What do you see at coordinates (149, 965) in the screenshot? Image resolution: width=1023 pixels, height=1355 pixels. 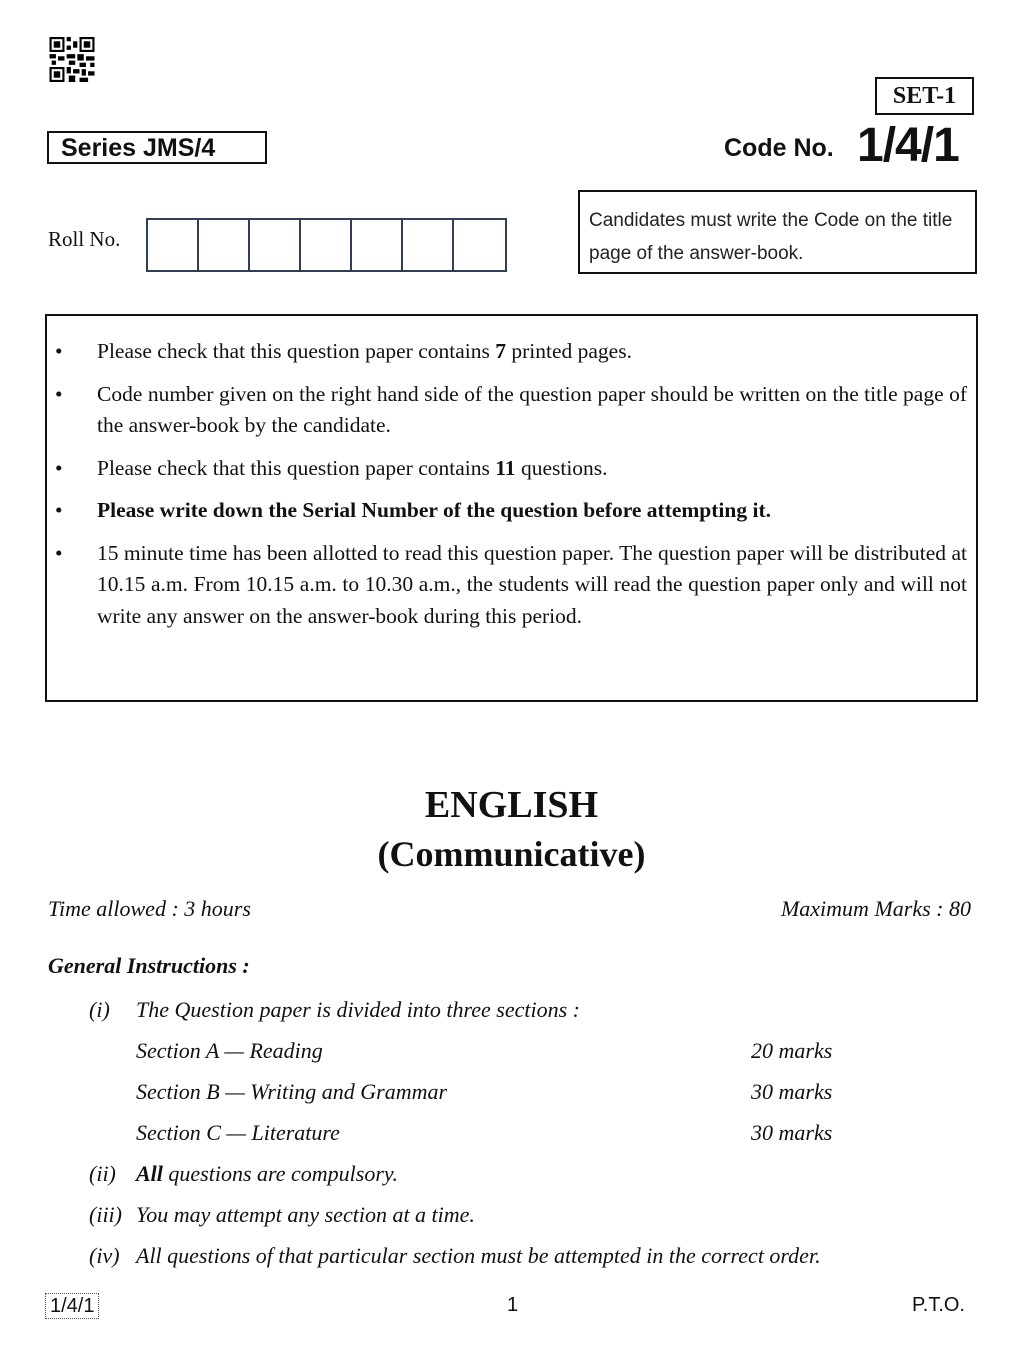 I see `general-instructions-heading: General Instructions :` at bounding box center [149, 965].